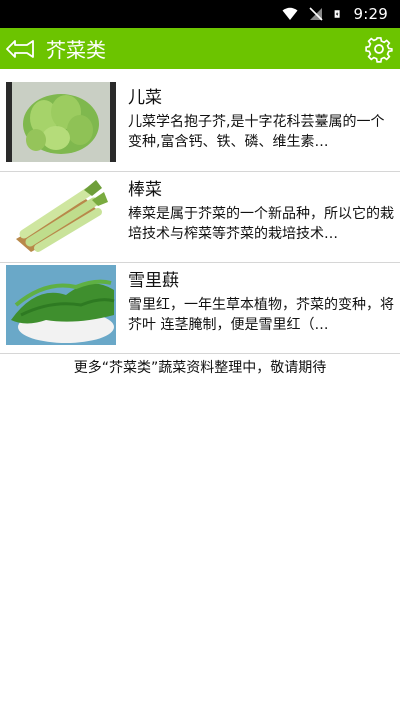 This screenshot has width=400, height=710. I want to click on list-divider, so click(200, 353).